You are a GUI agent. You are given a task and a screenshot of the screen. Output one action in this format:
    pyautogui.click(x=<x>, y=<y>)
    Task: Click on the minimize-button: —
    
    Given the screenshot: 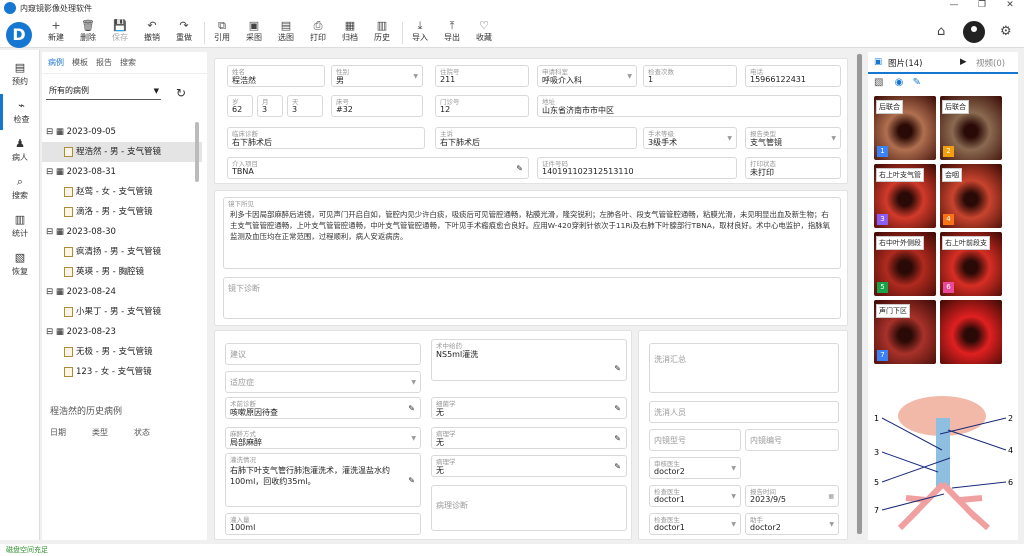 What is the action you would take?
    pyautogui.click(x=954, y=5)
    